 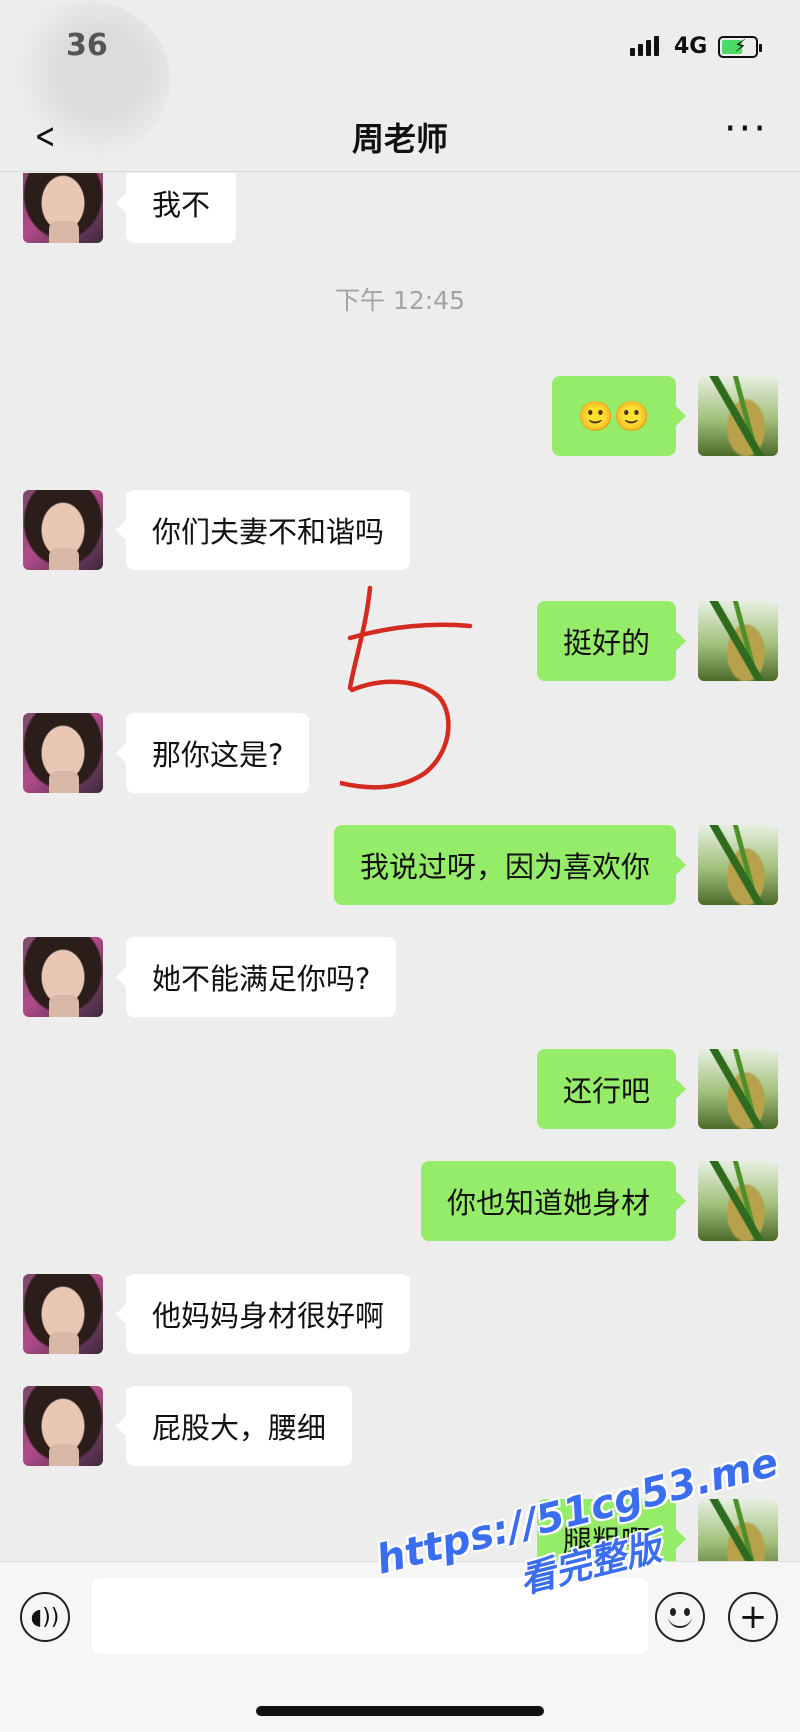 I want to click on message-bubble-received: 他妈妈身材很好啊, so click(x=263, y=1314).